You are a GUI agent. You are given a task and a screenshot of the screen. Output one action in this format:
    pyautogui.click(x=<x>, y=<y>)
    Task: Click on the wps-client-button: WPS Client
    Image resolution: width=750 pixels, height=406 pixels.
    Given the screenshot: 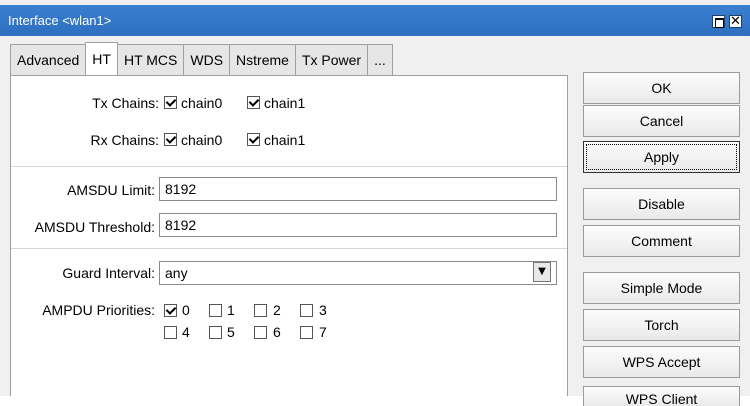 What is the action you would take?
    pyautogui.click(x=661, y=396)
    